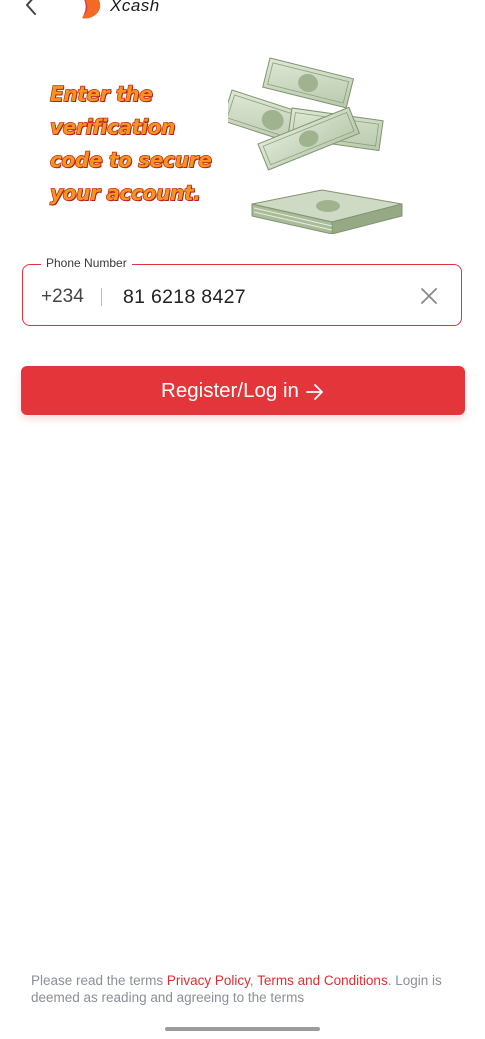  What do you see at coordinates (101, 93) in the screenshot?
I see `banner-line: Enter the` at bounding box center [101, 93].